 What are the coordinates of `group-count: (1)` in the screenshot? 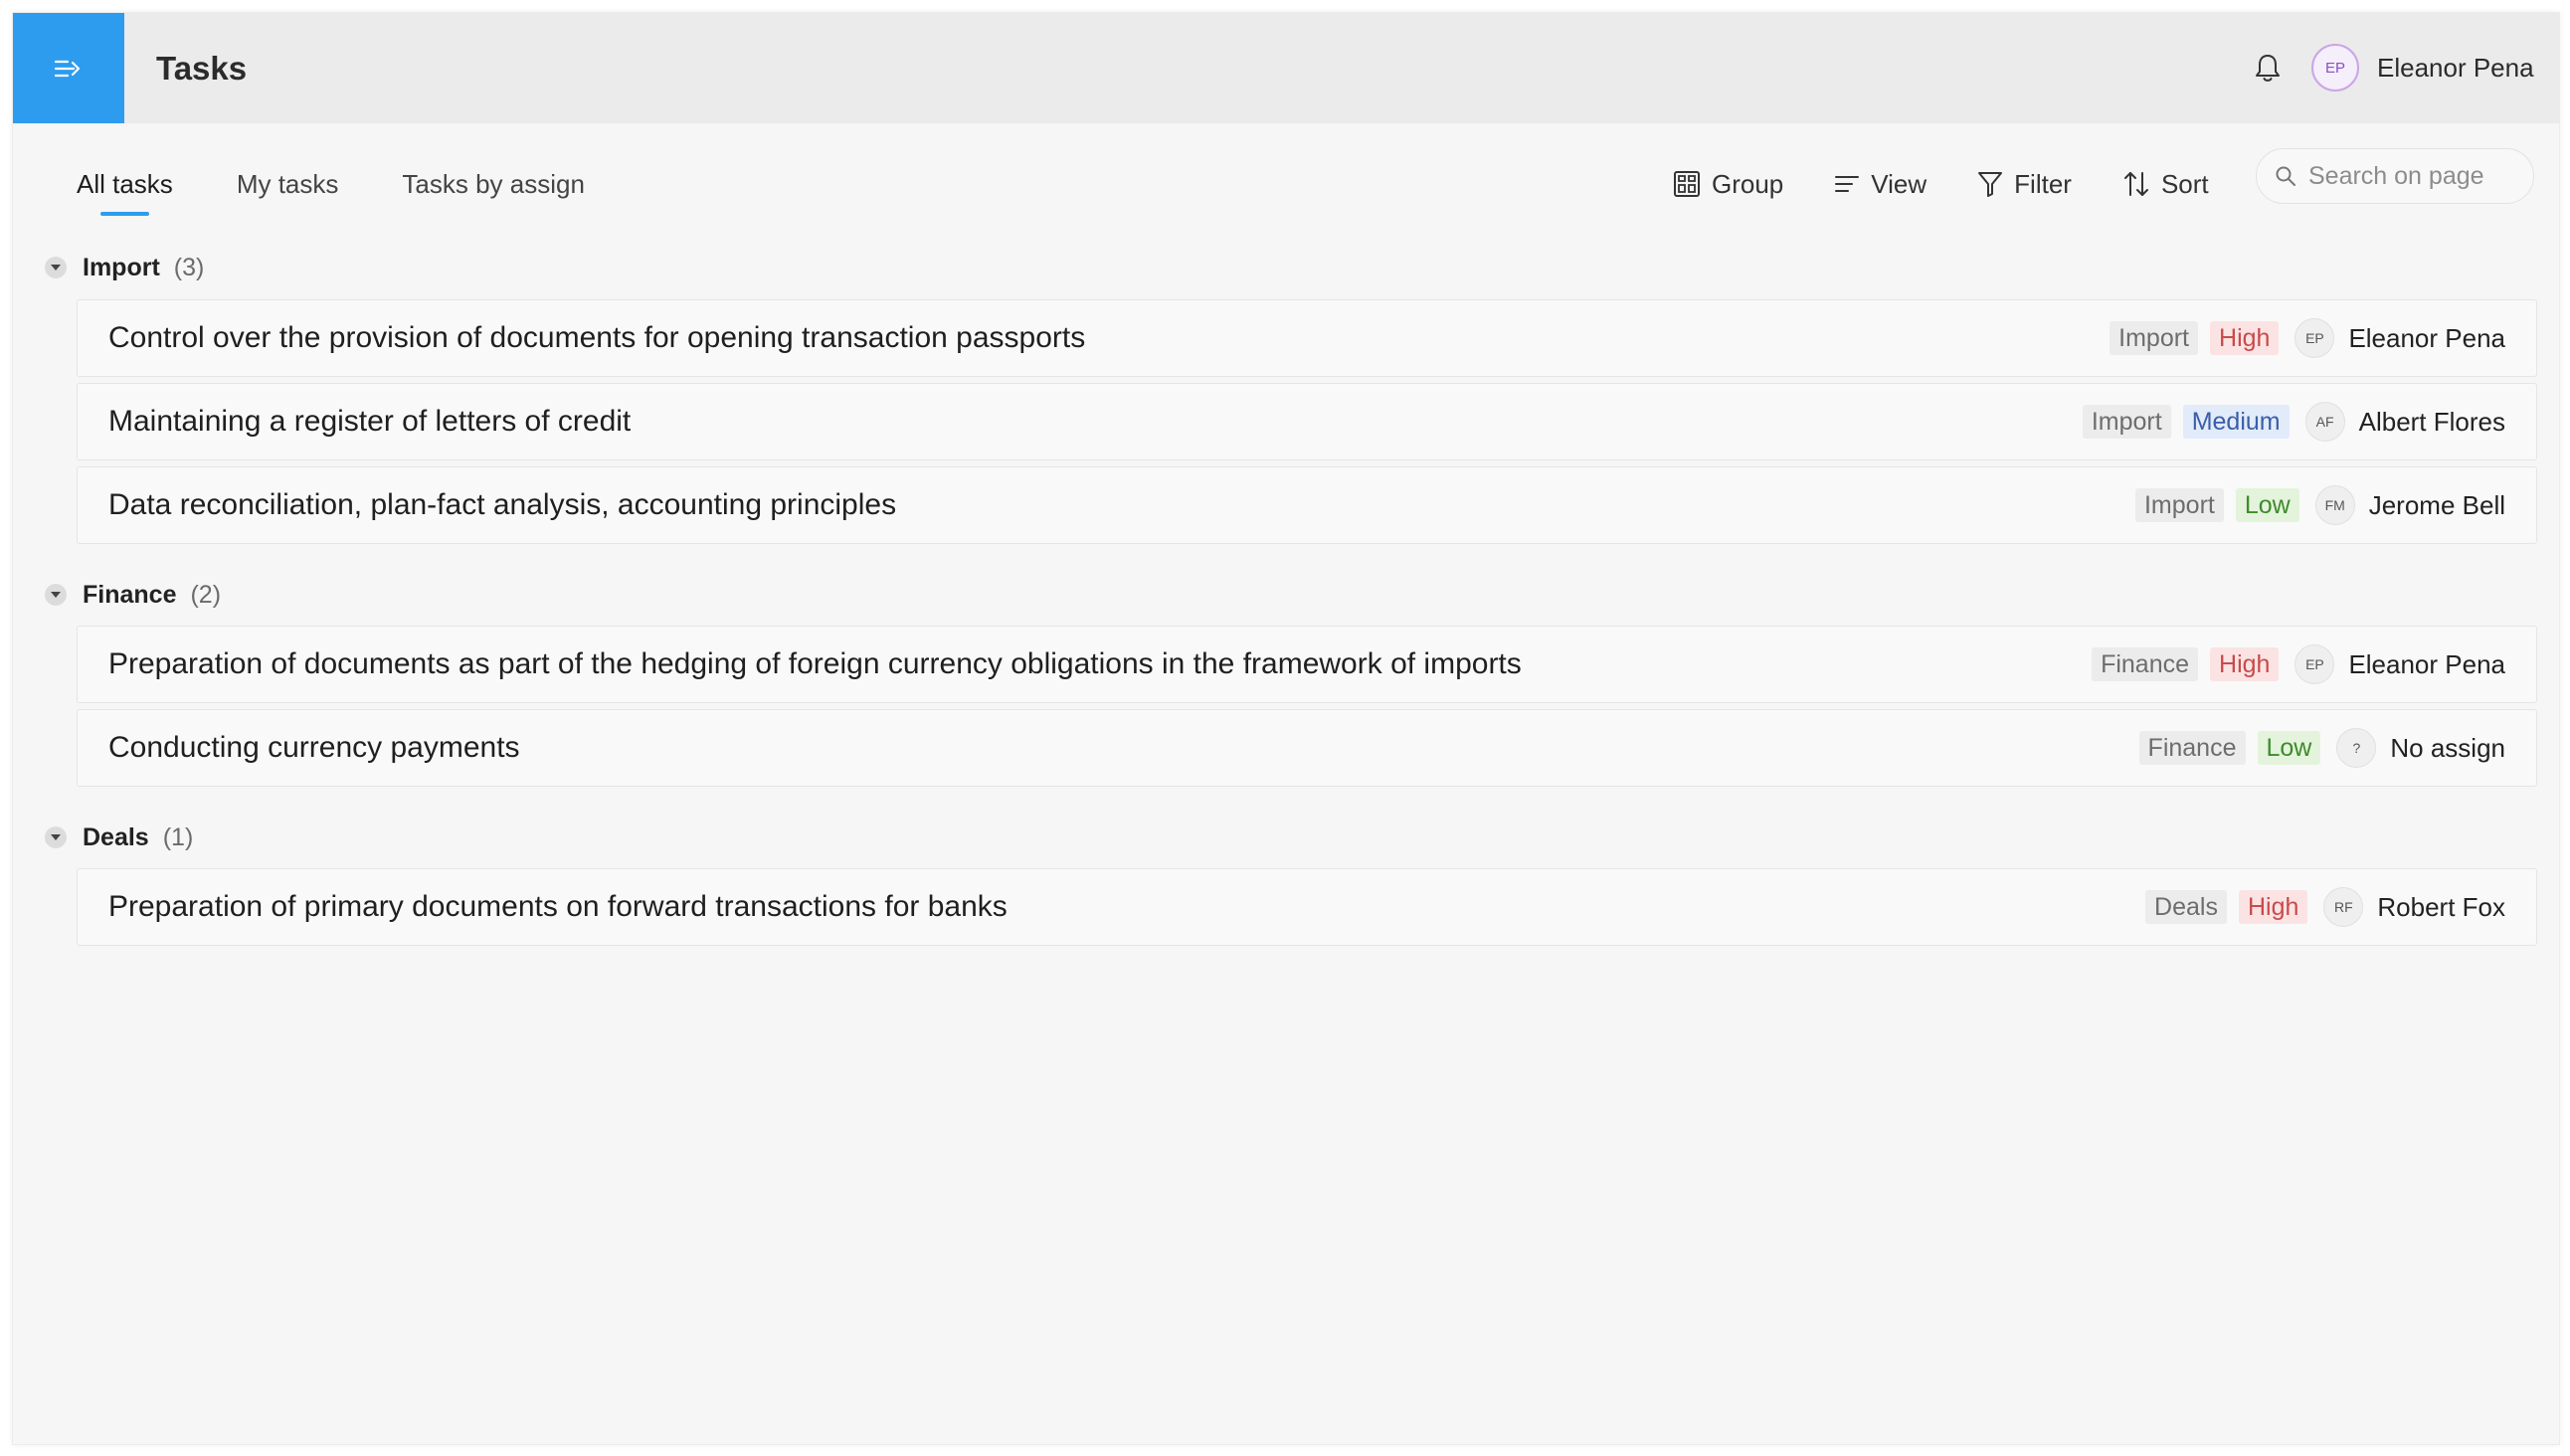 It's located at (178, 836).